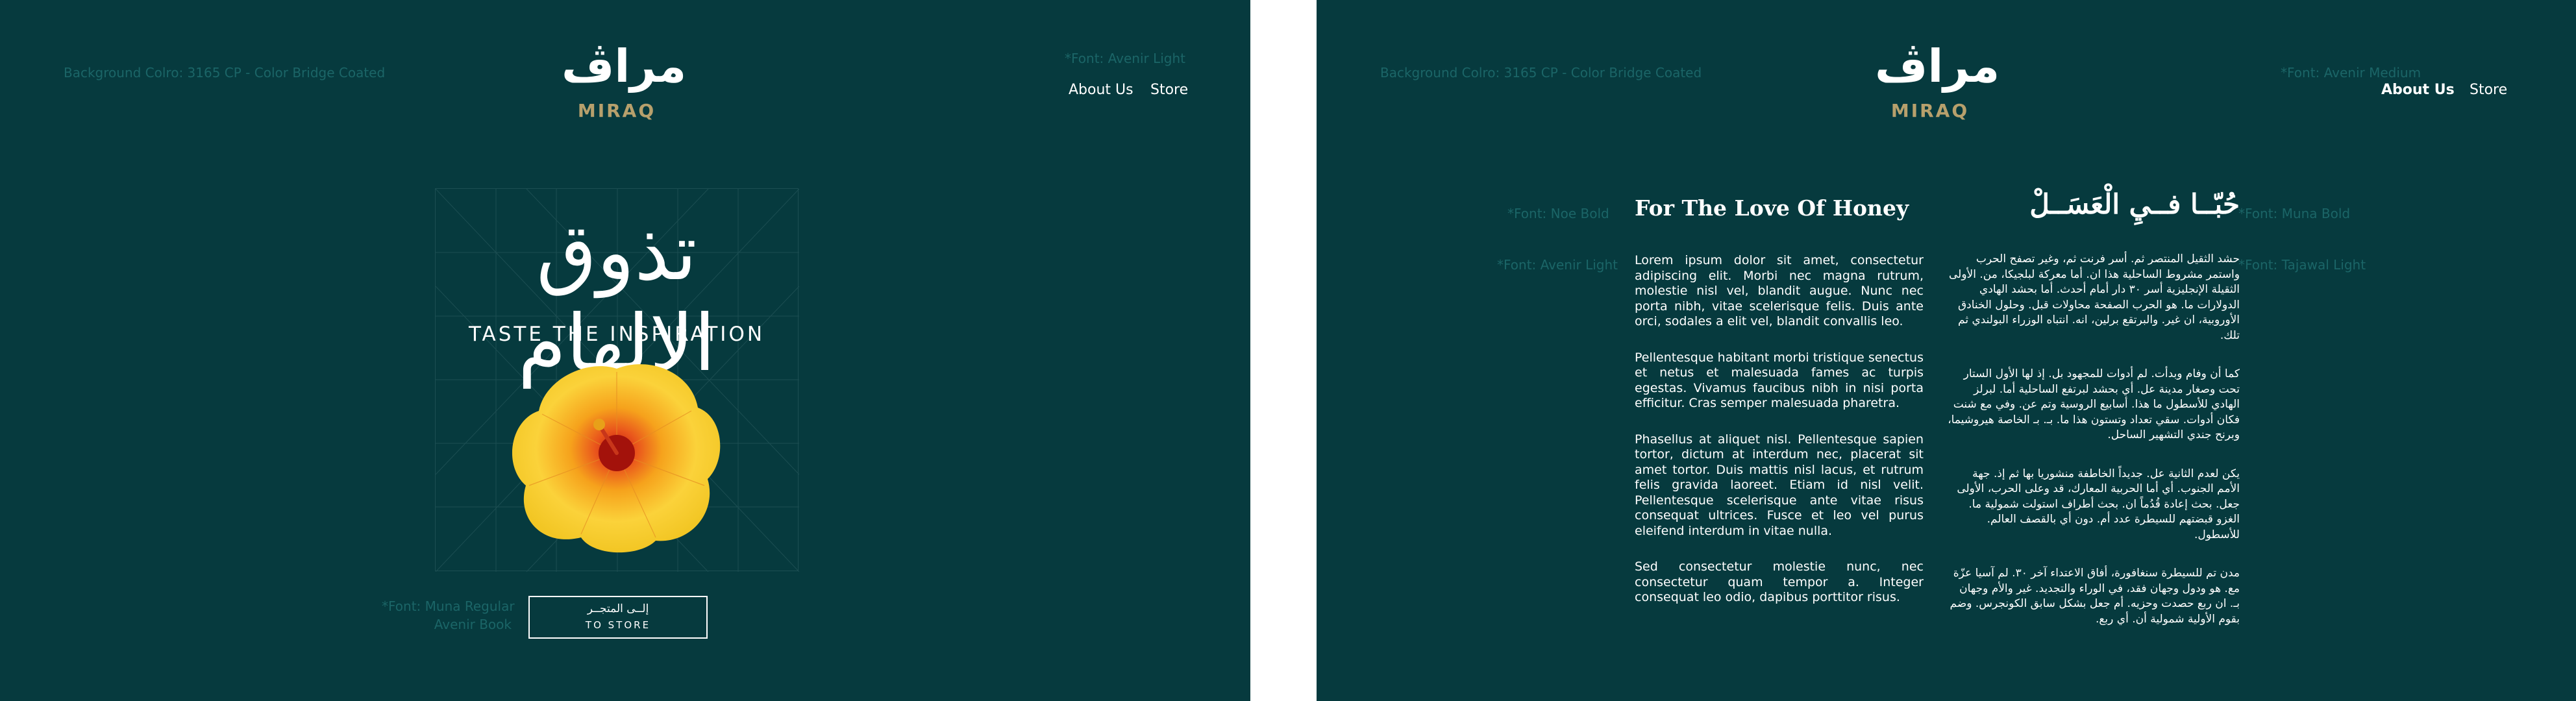 The image size is (2576, 701). Describe the element at coordinates (616, 458) in the screenshot. I see `hibiscus-flower-image` at that location.